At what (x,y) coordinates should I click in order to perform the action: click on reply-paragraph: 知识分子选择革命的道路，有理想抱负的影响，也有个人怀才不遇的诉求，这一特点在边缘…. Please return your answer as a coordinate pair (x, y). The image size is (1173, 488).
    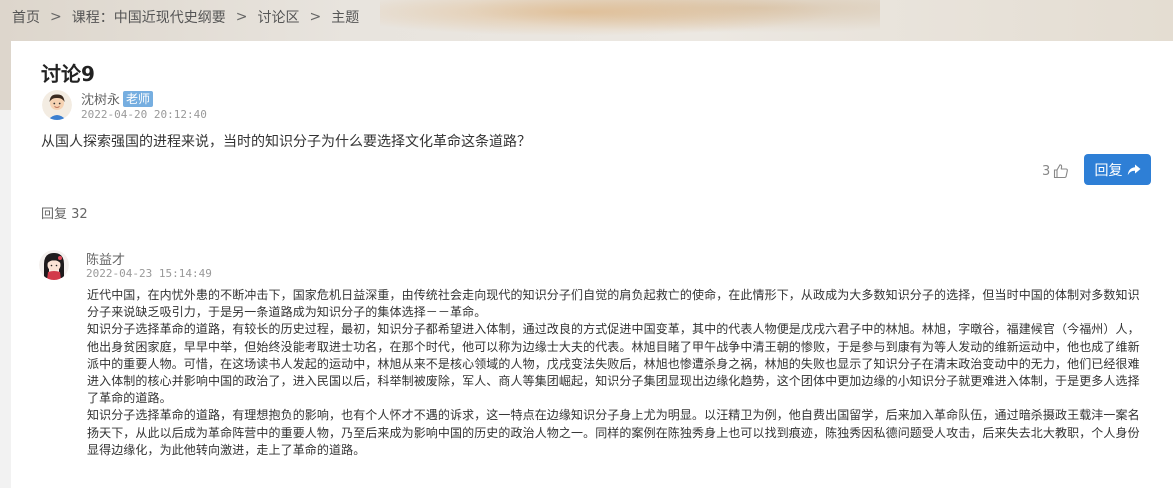
    Looking at the image, I should click on (613, 432).